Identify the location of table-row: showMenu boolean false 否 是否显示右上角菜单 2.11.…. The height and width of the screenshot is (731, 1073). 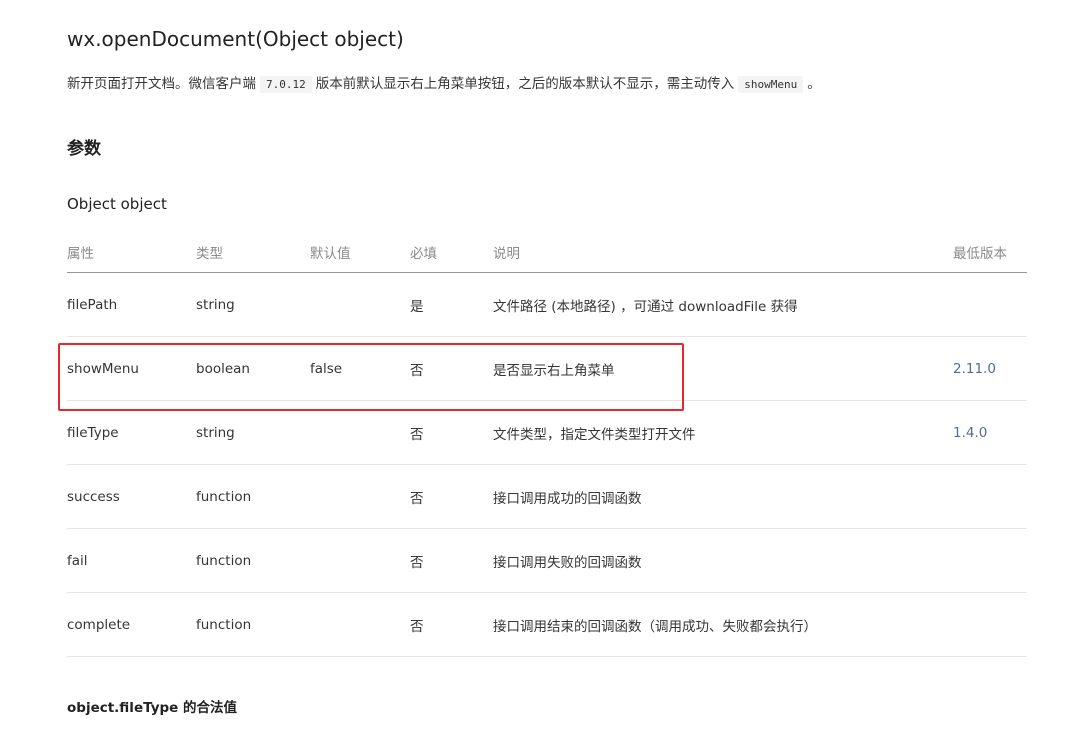
(547, 369).